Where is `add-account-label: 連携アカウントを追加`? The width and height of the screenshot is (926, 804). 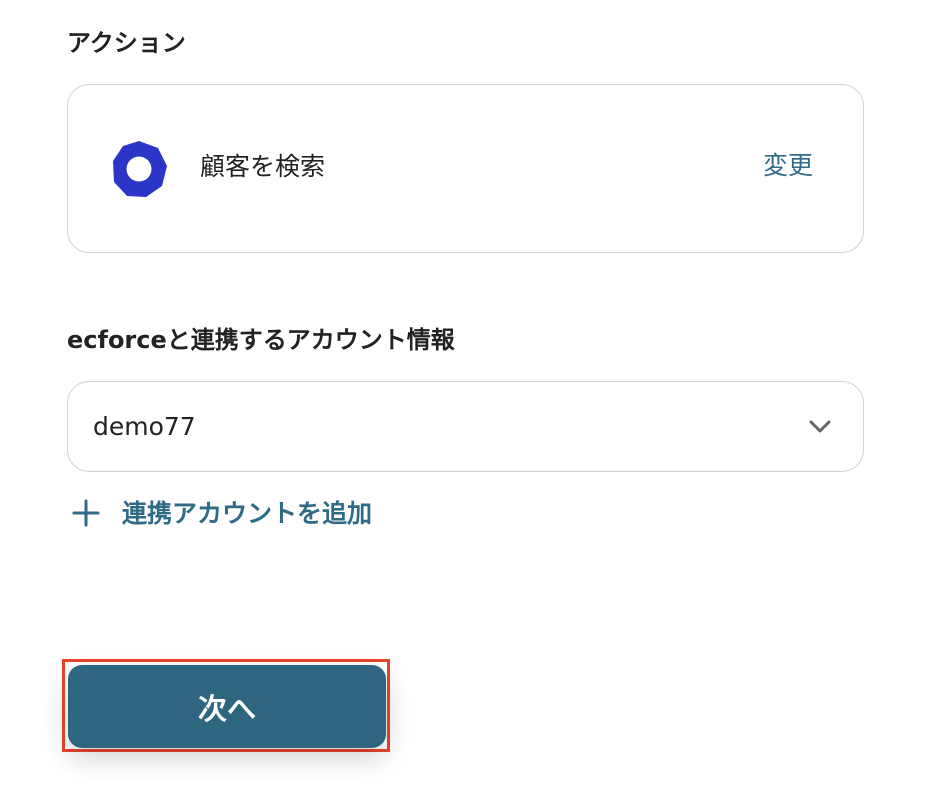
add-account-label: 連携アカウントを追加 is located at coordinates (247, 513).